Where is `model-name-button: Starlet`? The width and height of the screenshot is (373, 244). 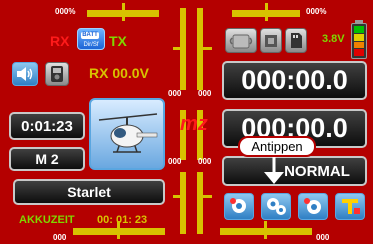
model-name-button: Starlet is located at coordinates (89, 192).